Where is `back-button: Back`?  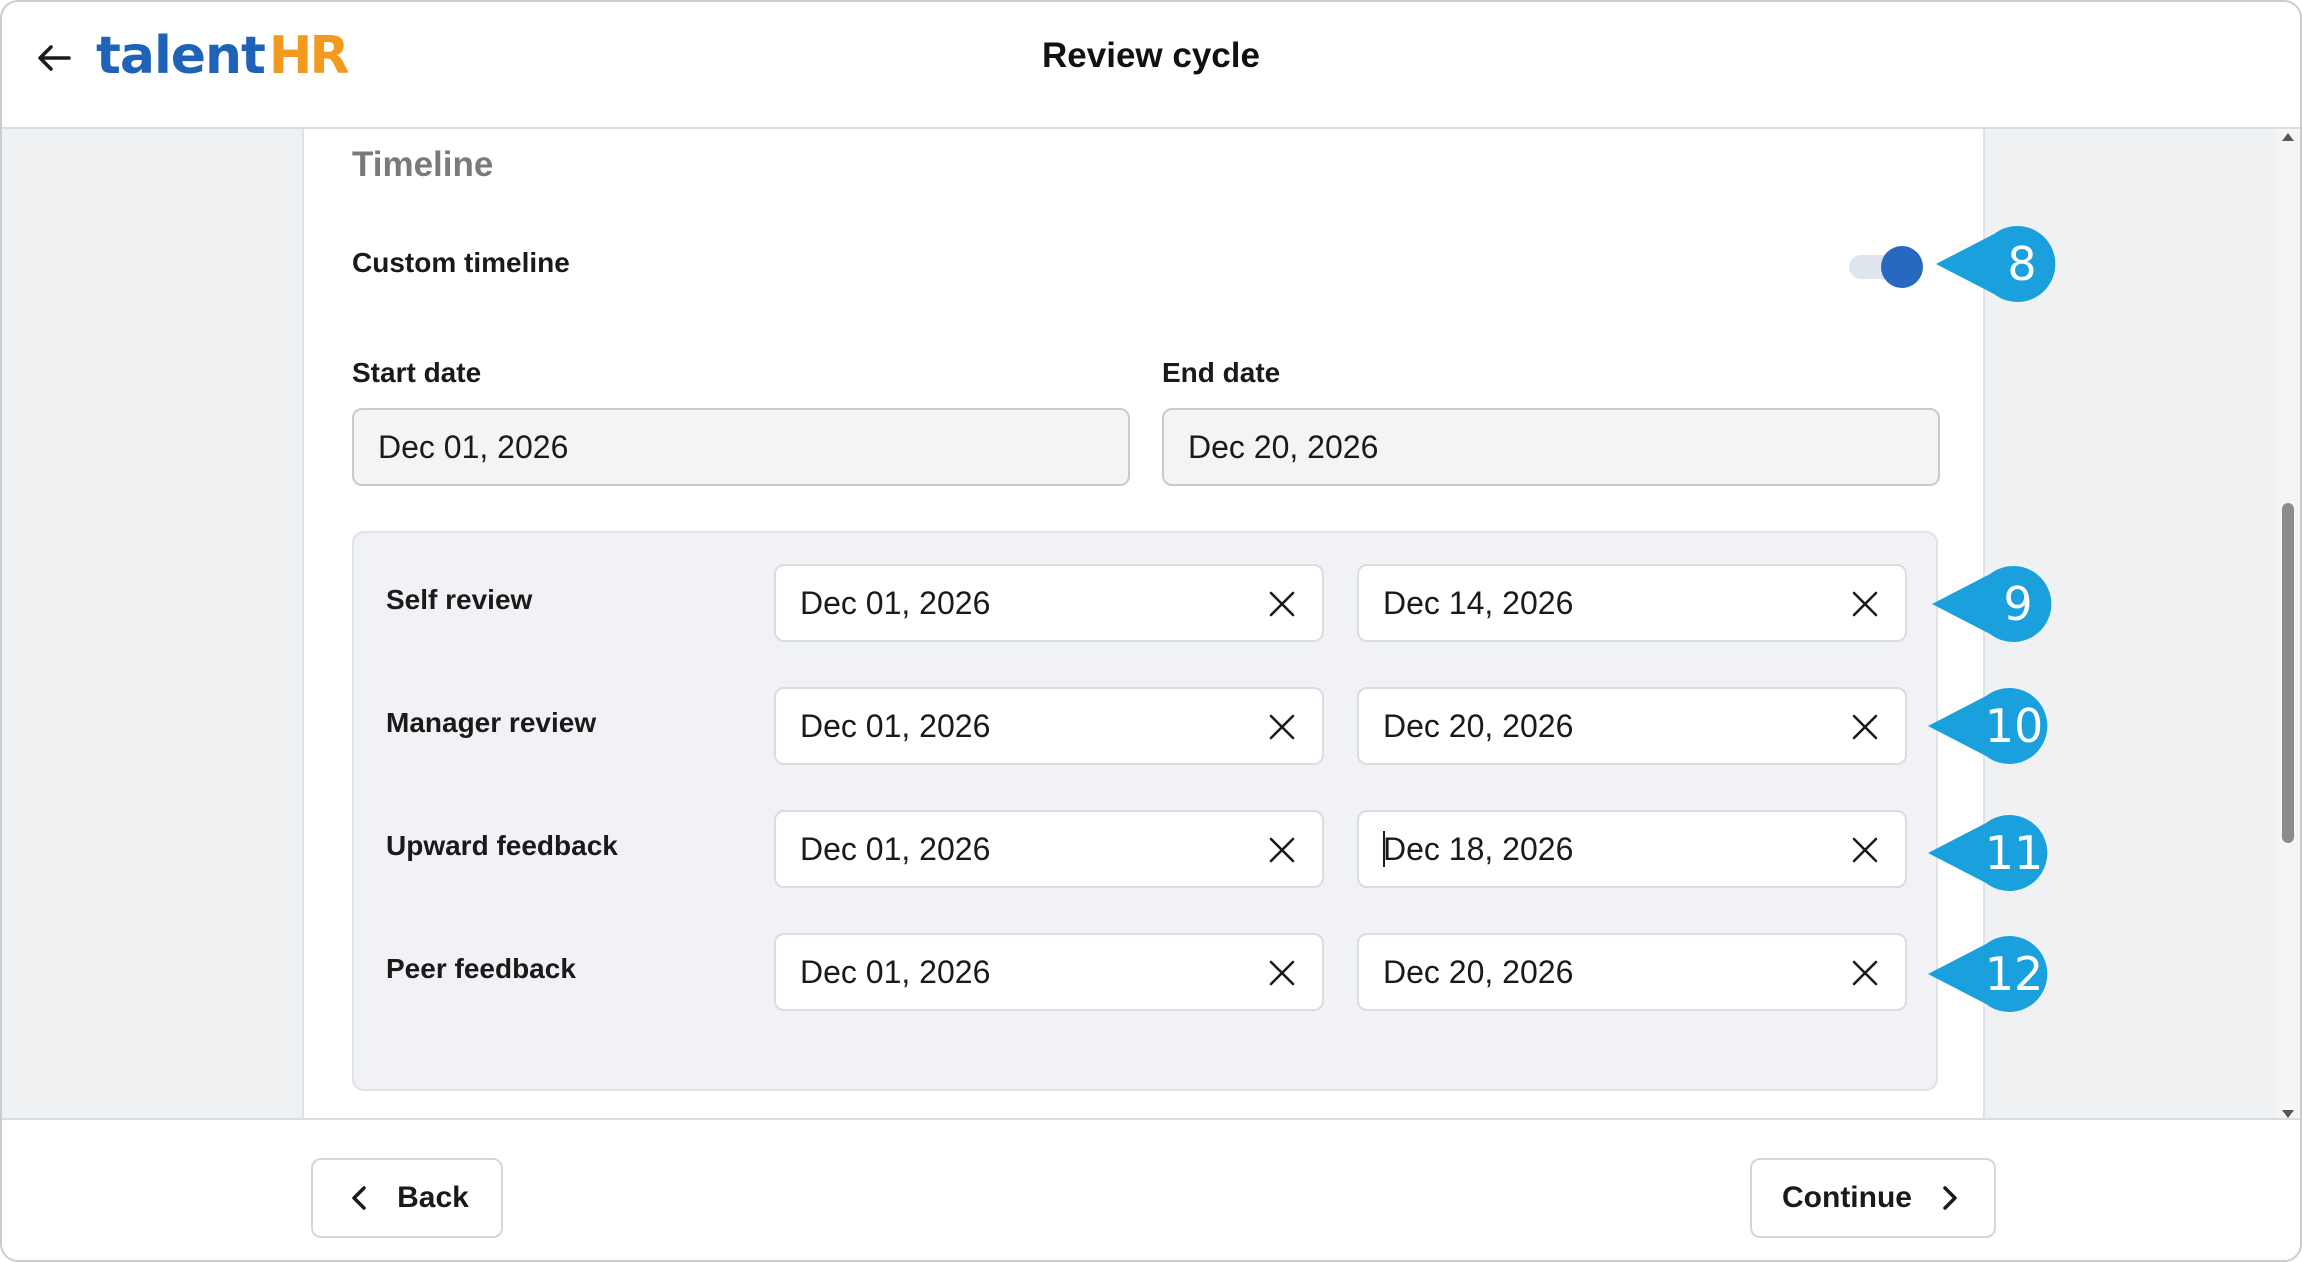
back-button: Back is located at coordinates (407, 1198).